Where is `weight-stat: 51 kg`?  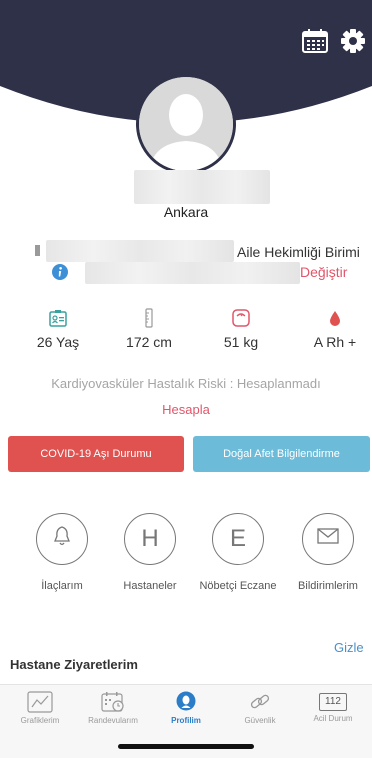 weight-stat: 51 kg is located at coordinates (241, 329).